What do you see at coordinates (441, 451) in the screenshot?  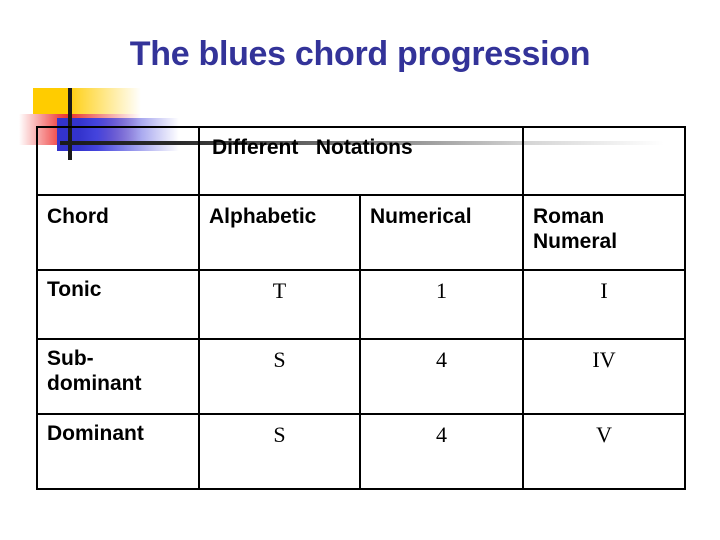 I see `cell-numerical-dominant: 4` at bounding box center [441, 451].